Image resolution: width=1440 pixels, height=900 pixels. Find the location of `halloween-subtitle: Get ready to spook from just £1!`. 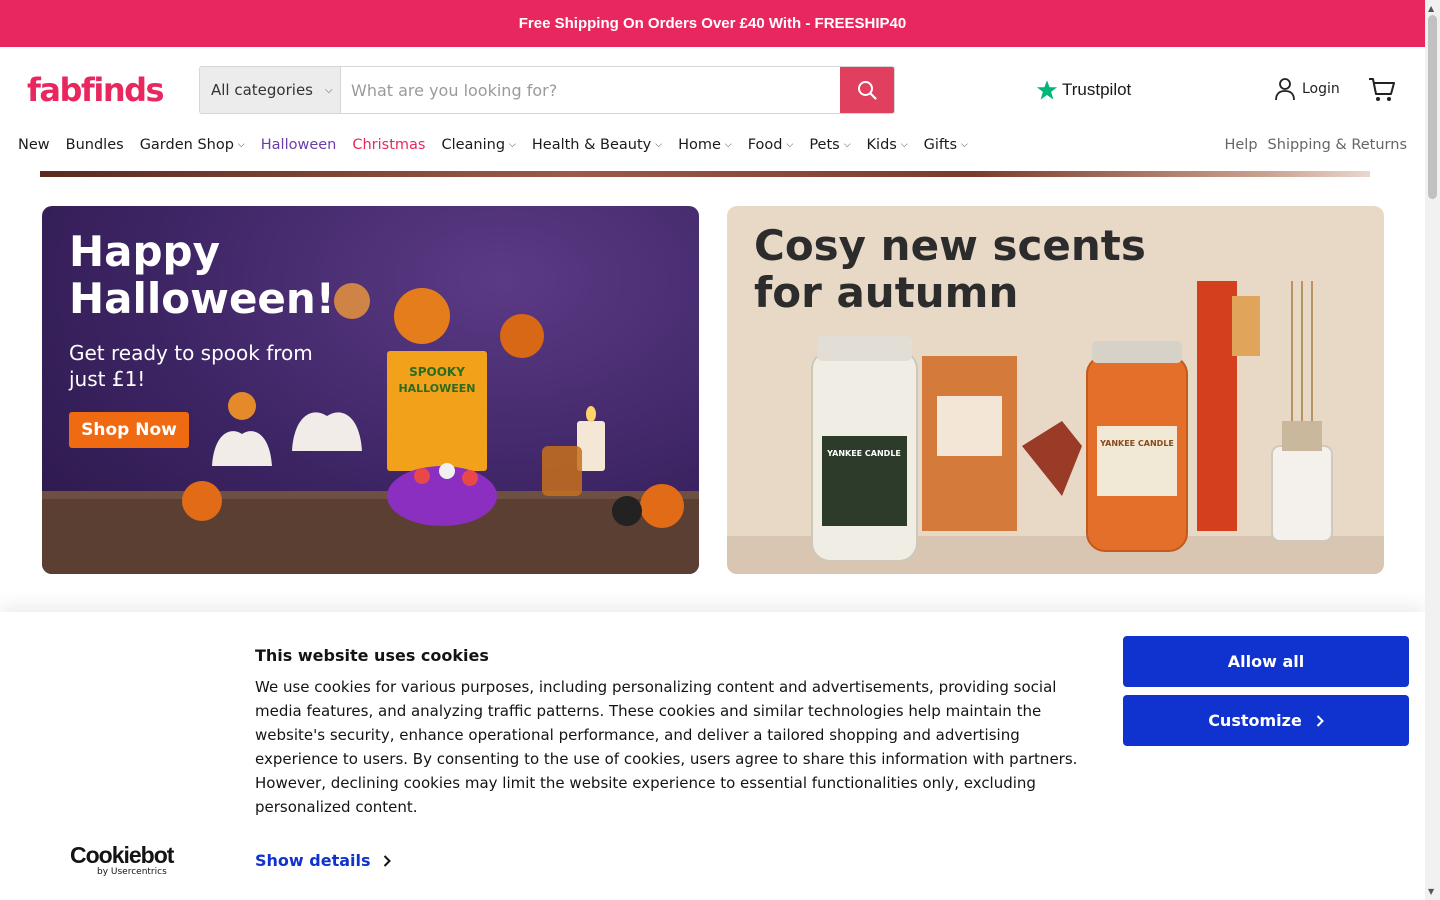

halloween-subtitle: Get ready to spook from just £1! is located at coordinates (191, 366).